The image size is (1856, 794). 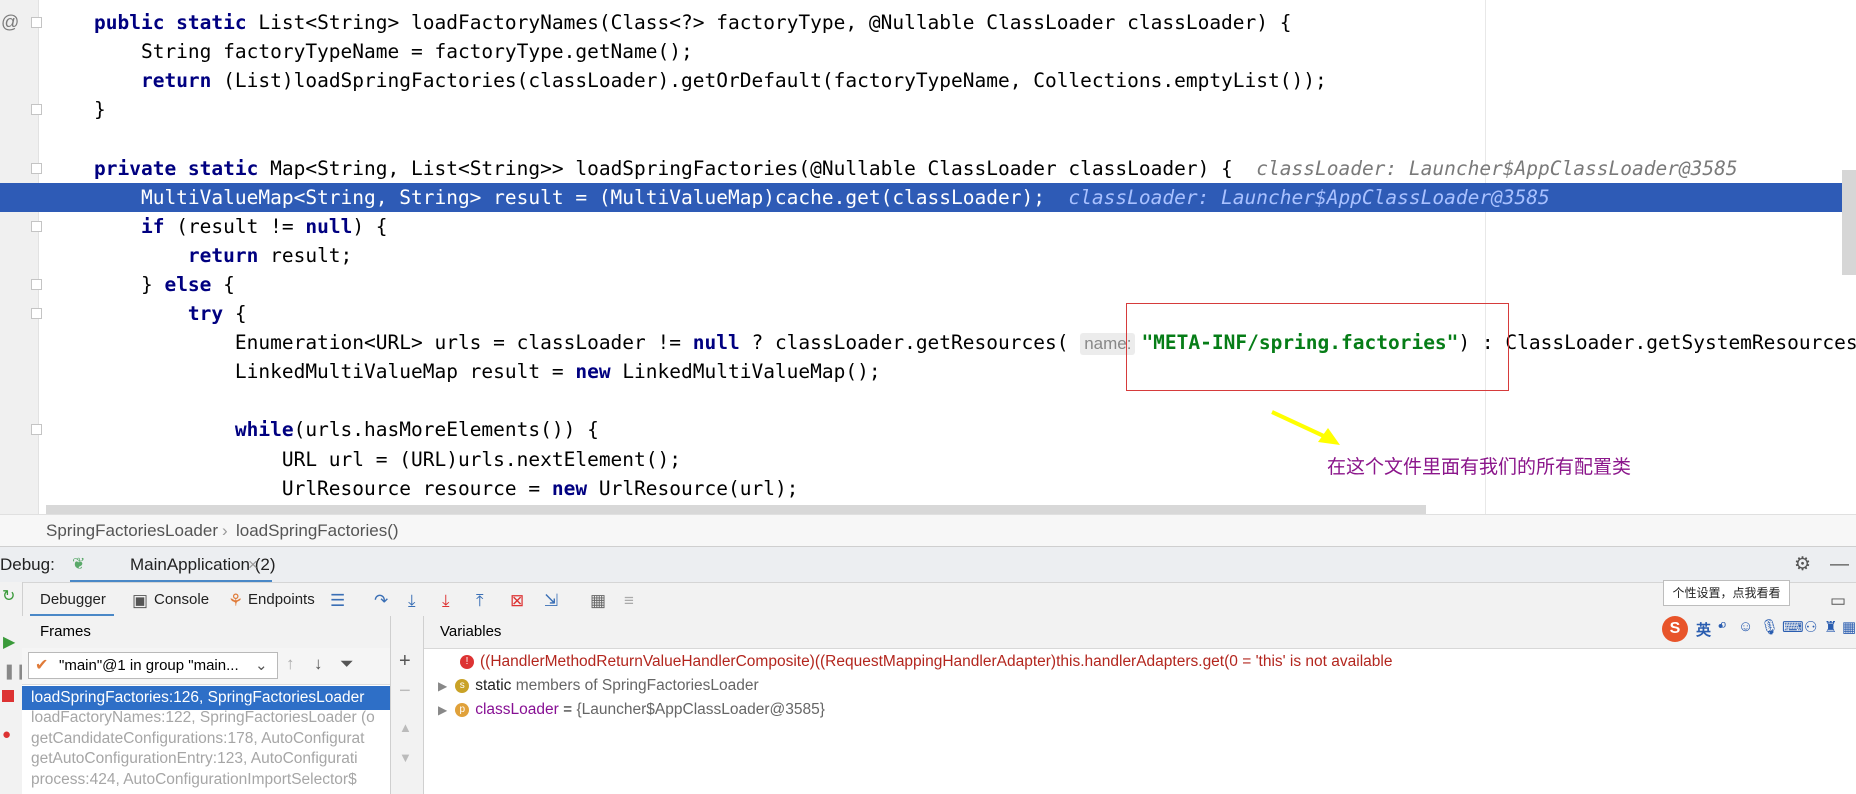 What do you see at coordinates (65, 631) in the screenshot?
I see `frames-title: Frames` at bounding box center [65, 631].